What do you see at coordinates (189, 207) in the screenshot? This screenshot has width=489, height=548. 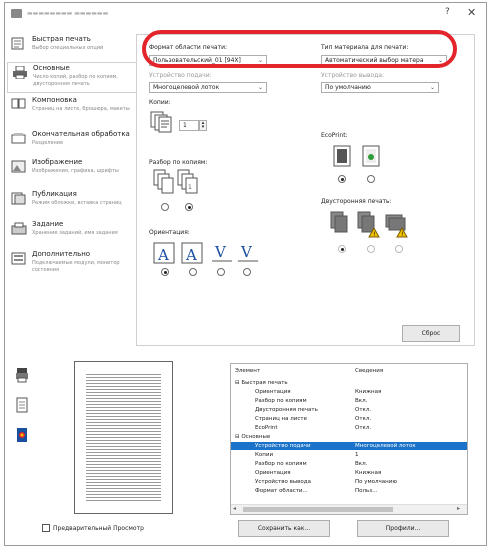 I see `collate-on-radio` at bounding box center [189, 207].